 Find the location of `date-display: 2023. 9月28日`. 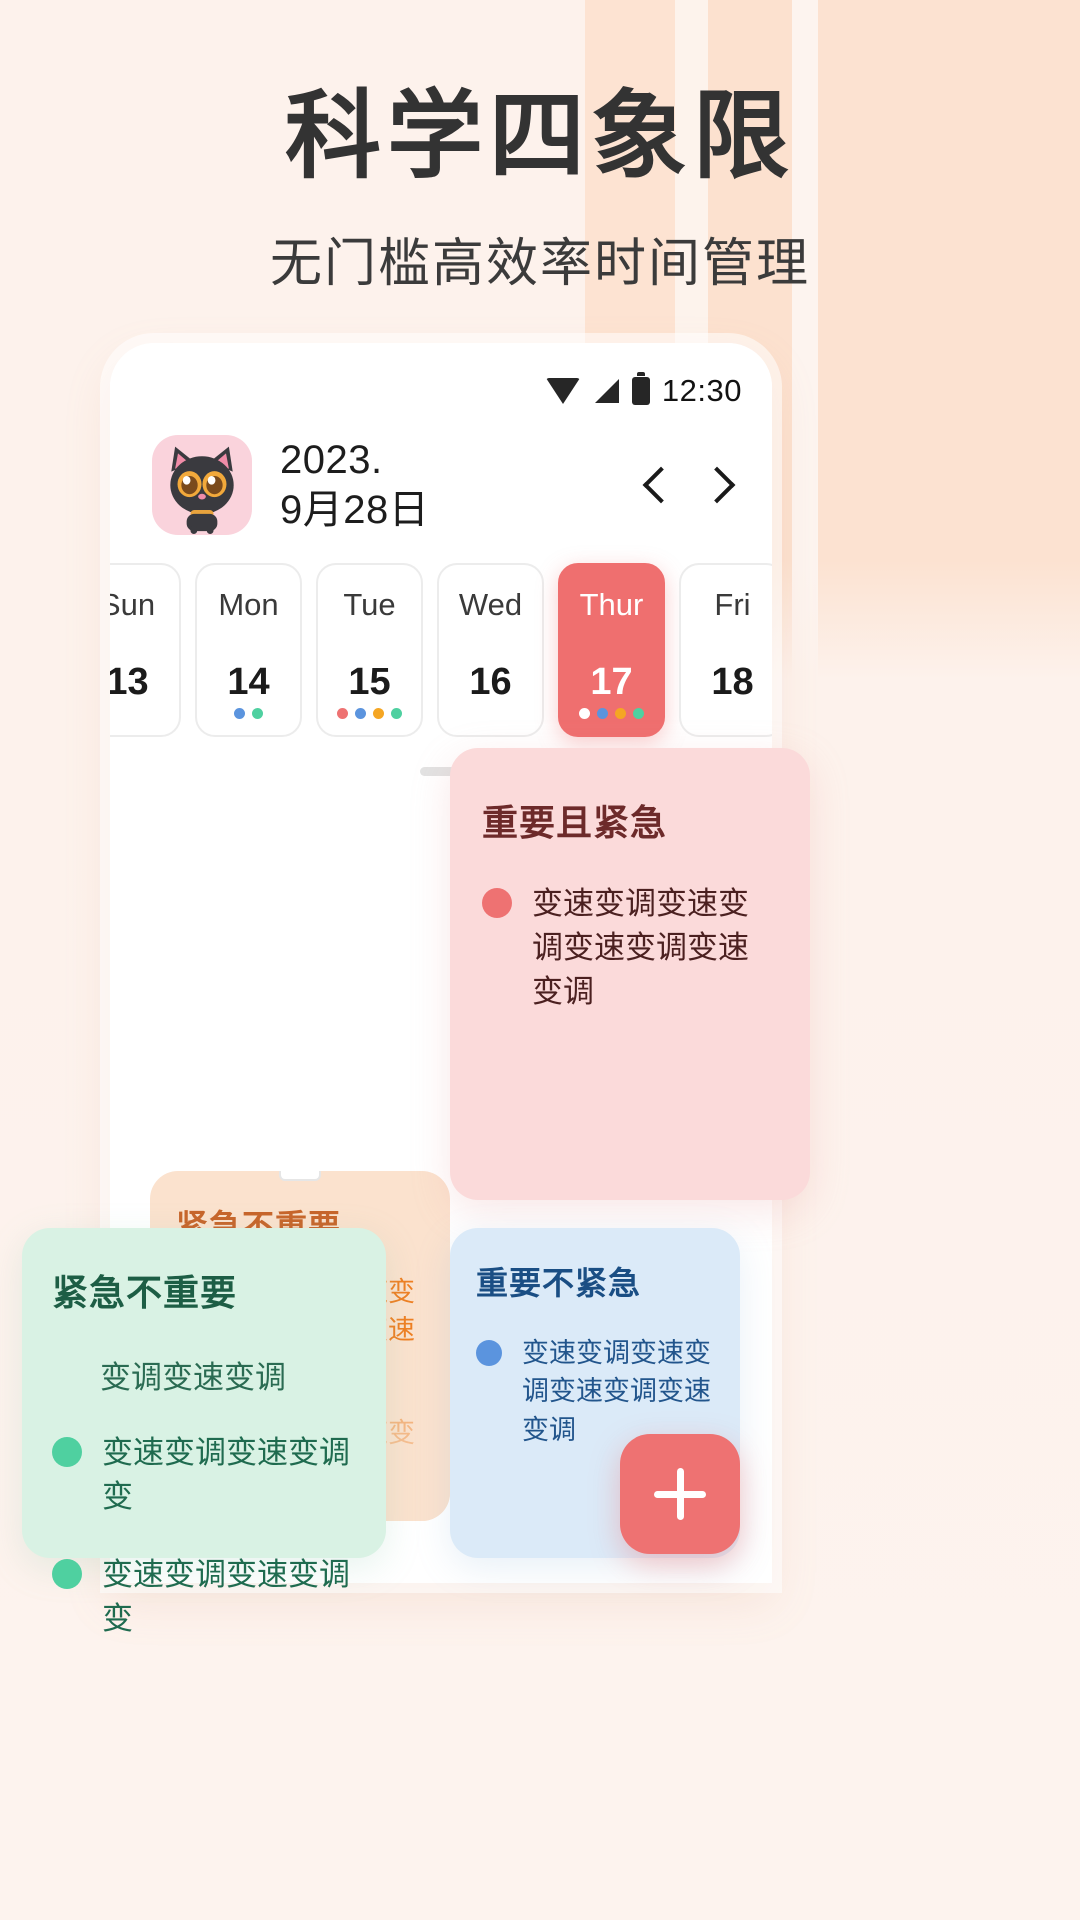

date-display: 2023. 9月28日 is located at coordinates (450, 485).